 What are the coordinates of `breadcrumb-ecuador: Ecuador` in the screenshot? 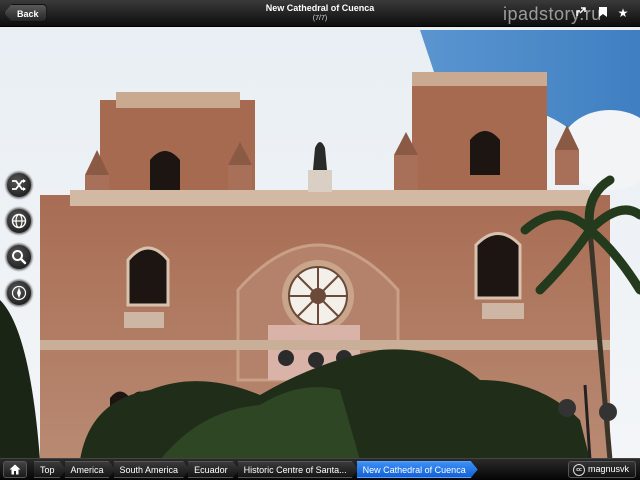 It's located at (214, 469).